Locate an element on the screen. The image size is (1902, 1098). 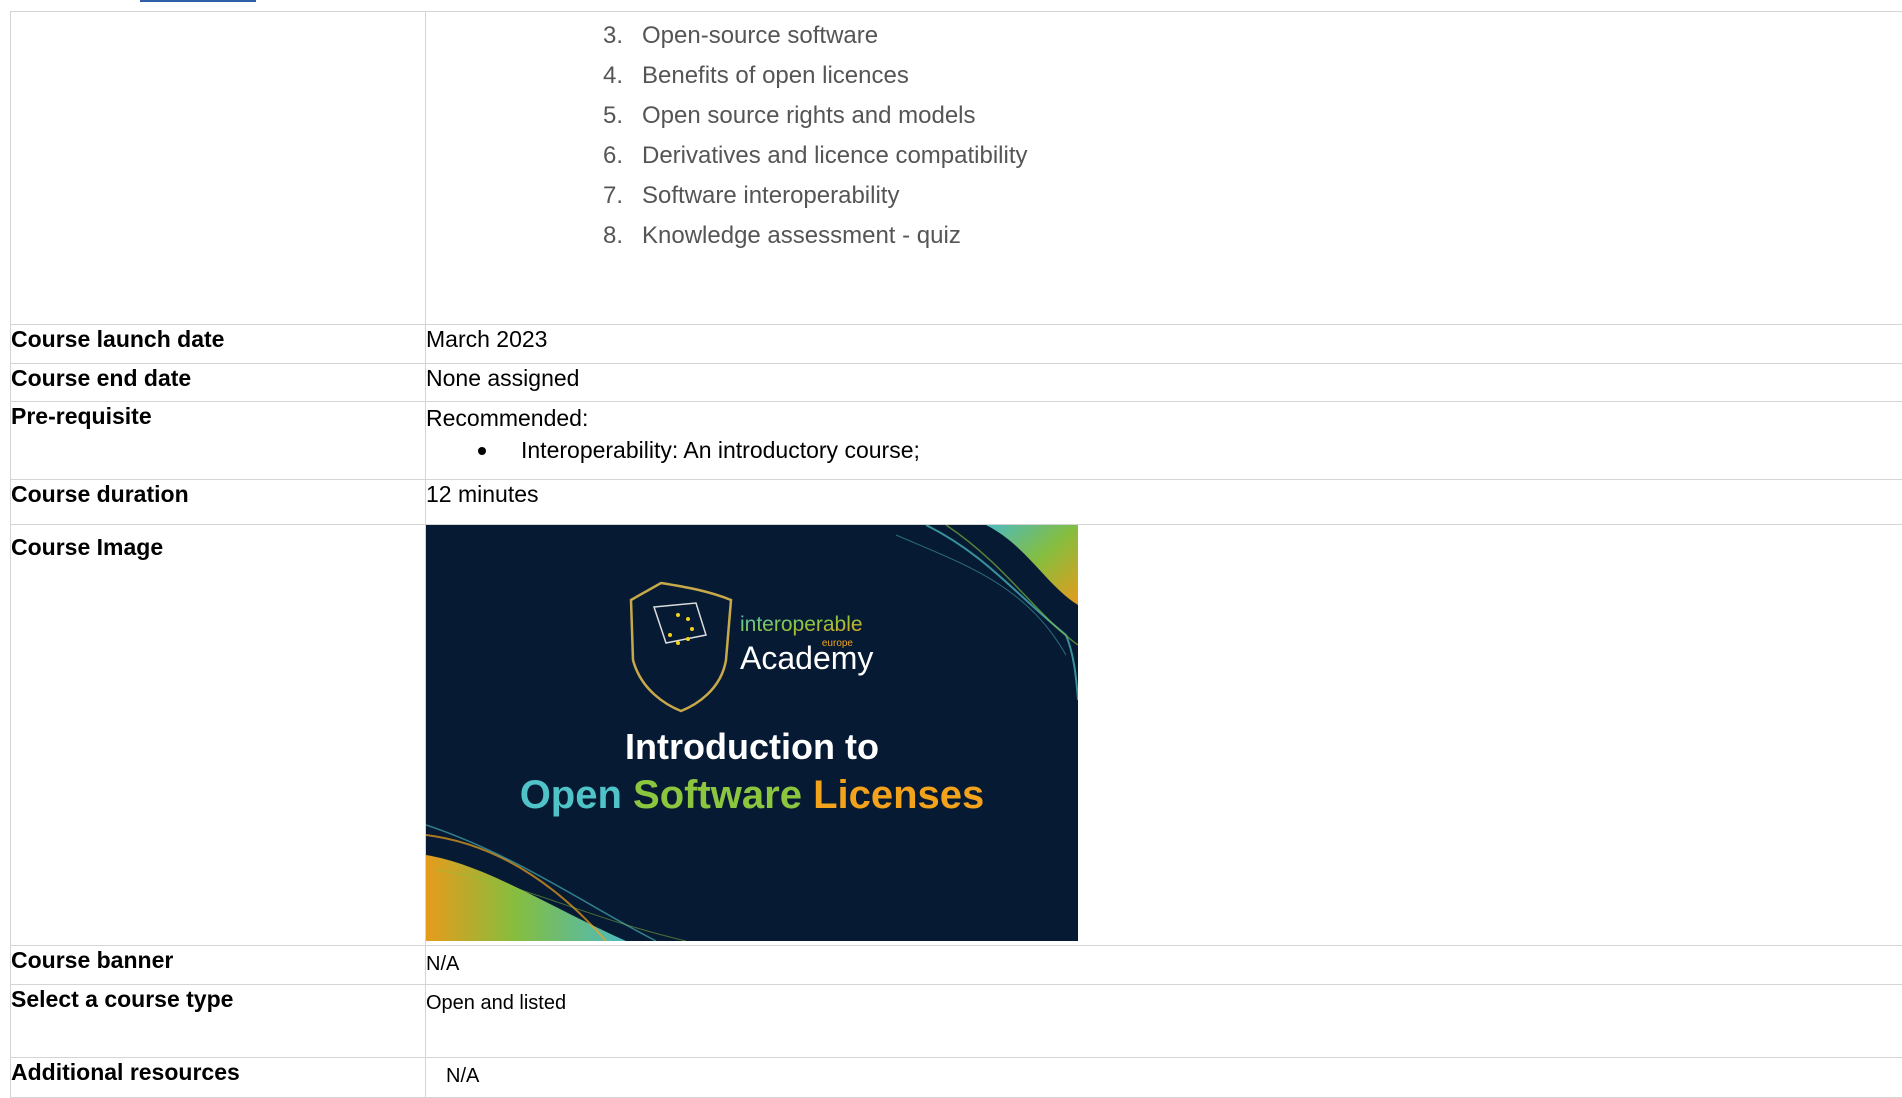
duration-row: Course duration 12 minutes is located at coordinates (956, 502).